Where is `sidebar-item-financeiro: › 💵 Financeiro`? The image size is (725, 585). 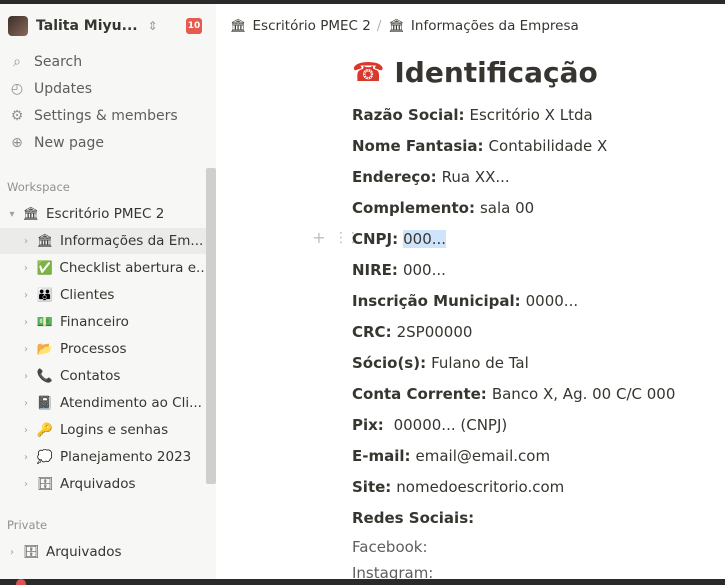 sidebar-item-financeiro: › 💵 Financeiro is located at coordinates (103, 322).